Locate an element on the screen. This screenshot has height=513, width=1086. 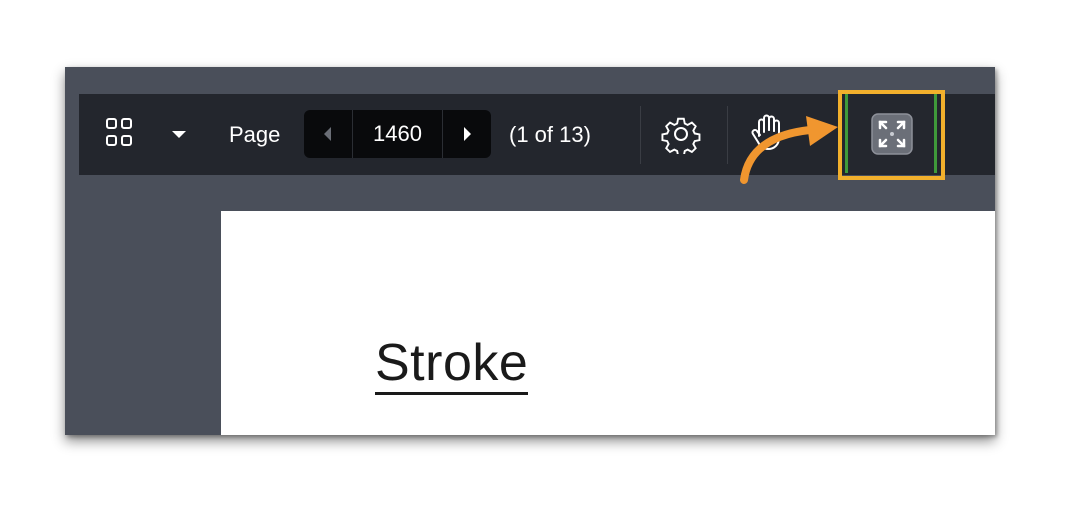
next-page-button is located at coordinates (466, 134).